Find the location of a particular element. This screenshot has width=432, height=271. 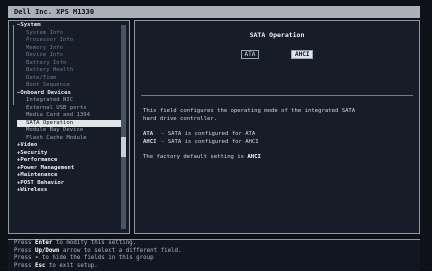

menu-item-performance: +Performance is located at coordinates (72, 161).